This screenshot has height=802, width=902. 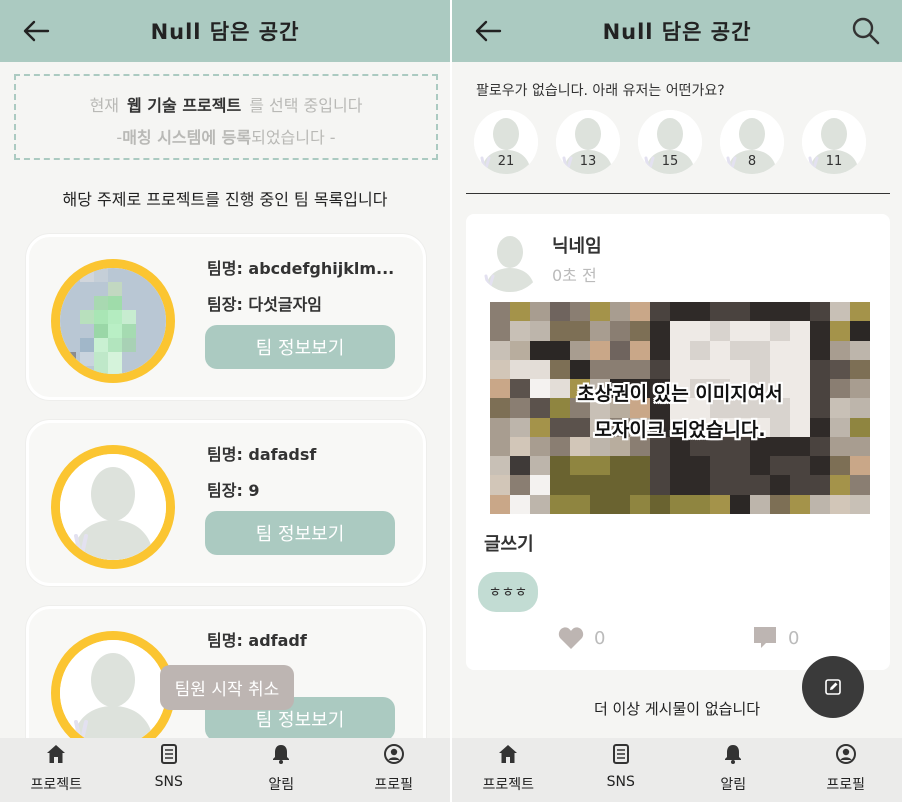 I want to click on edit-icon, so click(x=833, y=687).